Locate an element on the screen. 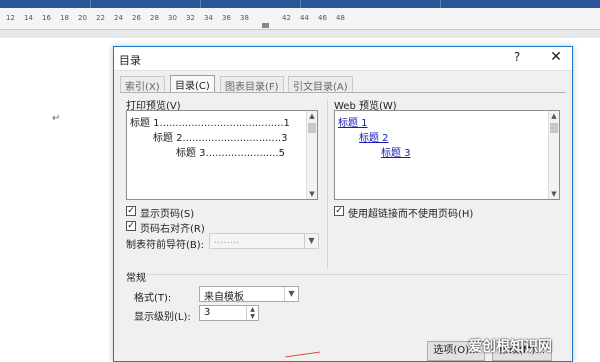 The image size is (600, 362). ruler-tick: 44 is located at coordinates (304, 18).